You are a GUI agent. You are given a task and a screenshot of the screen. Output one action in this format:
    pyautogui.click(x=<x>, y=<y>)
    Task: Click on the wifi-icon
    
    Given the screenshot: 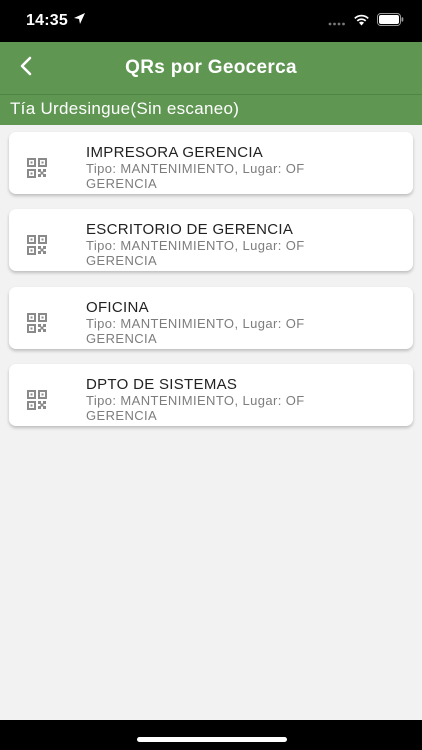 What is the action you would take?
    pyautogui.click(x=361, y=22)
    